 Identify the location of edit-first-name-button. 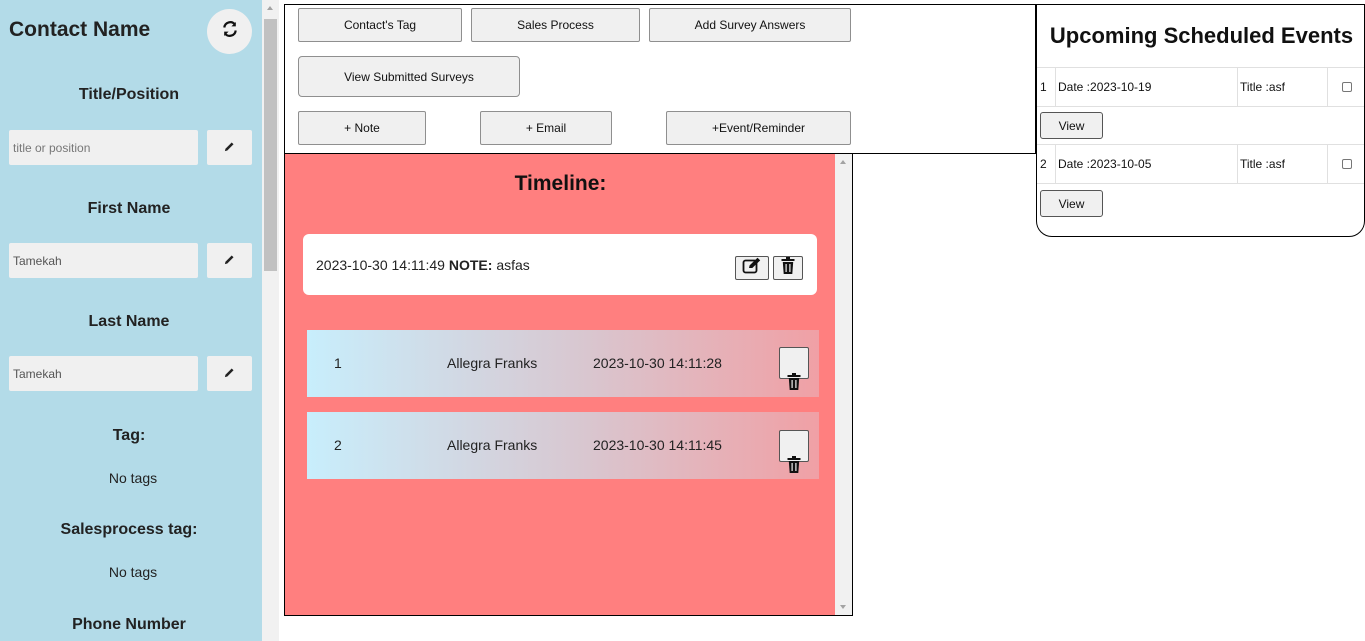
(229, 260).